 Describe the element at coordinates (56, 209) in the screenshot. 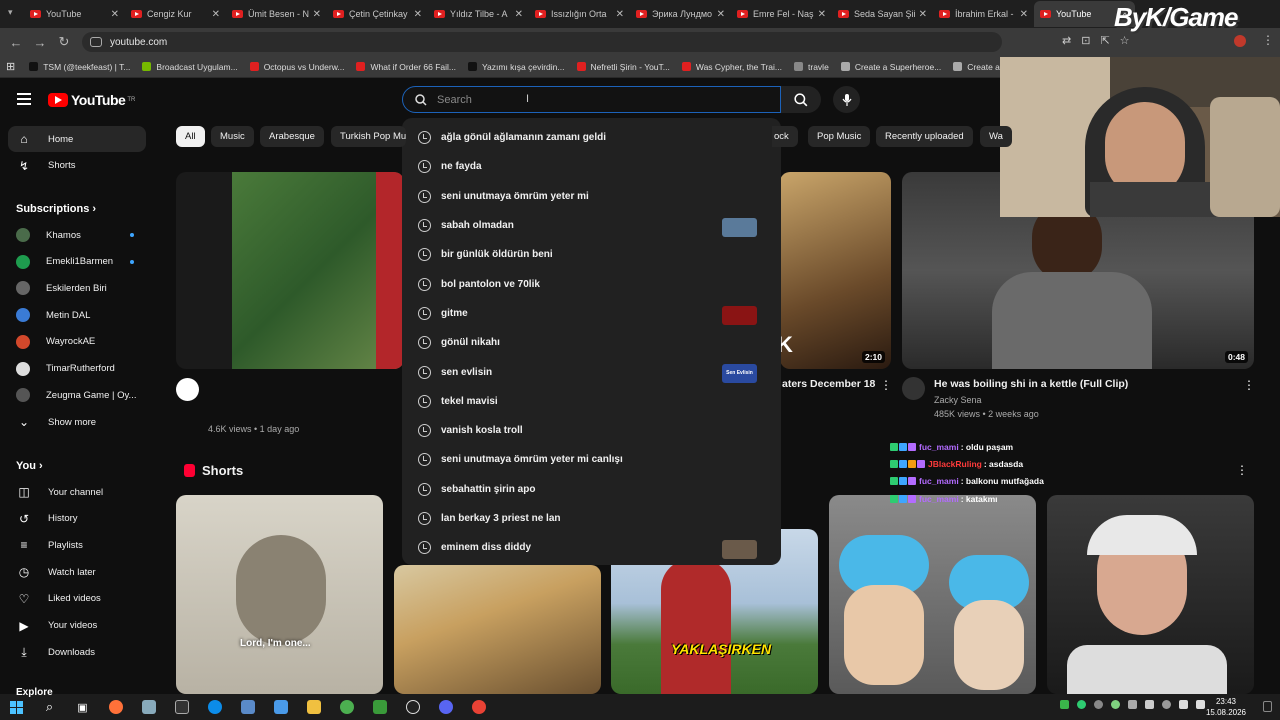

I see `subscriptions-heading: Subscriptions ›` at that location.